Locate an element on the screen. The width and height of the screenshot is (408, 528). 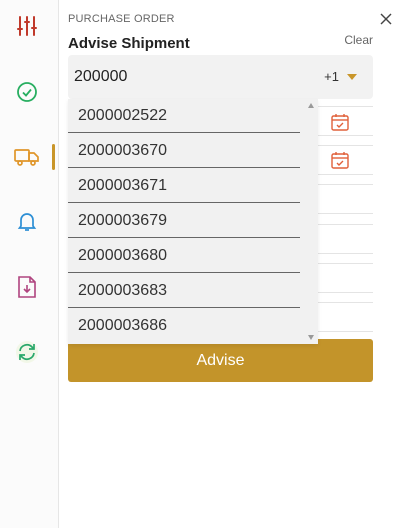
chevron-down-icon is located at coordinates (352, 77).